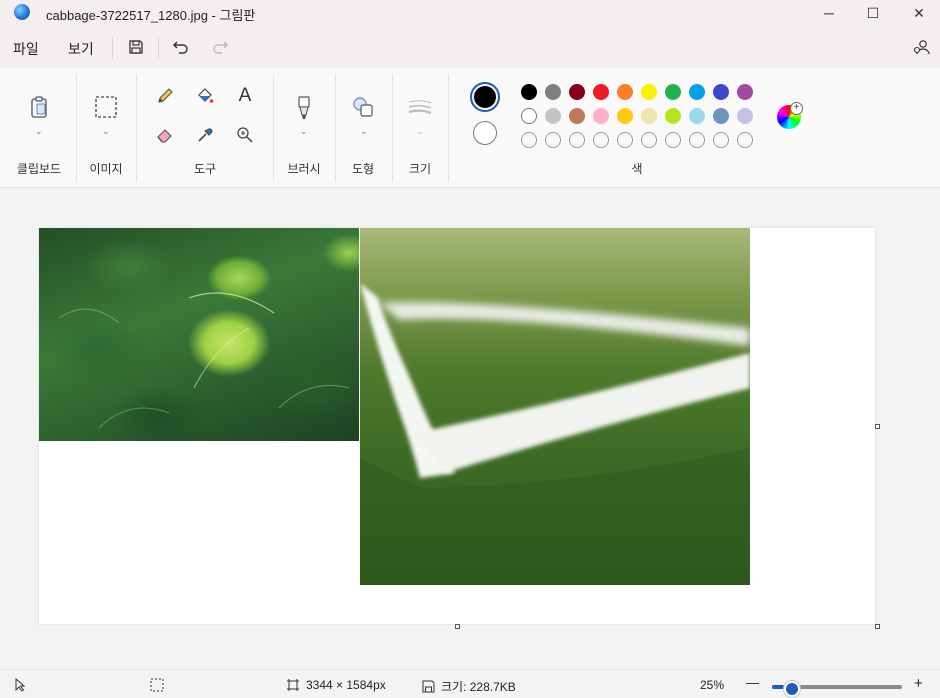 This screenshot has height=698, width=940. I want to click on text-tool-icon: A, so click(245, 96).